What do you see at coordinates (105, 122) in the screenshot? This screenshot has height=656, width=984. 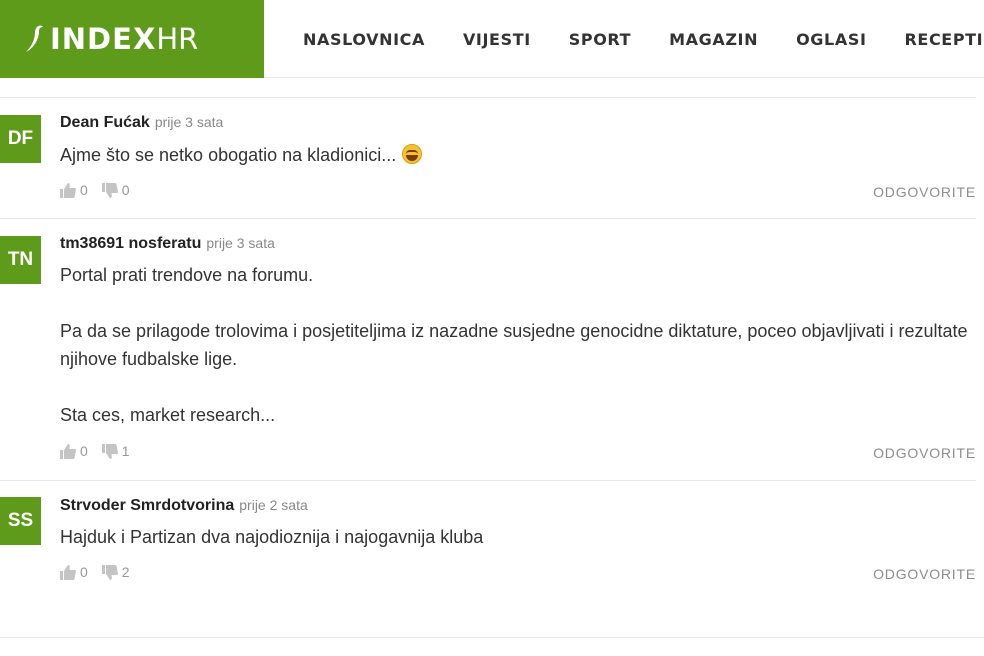 I see `comment-author: Dean Fućak` at bounding box center [105, 122].